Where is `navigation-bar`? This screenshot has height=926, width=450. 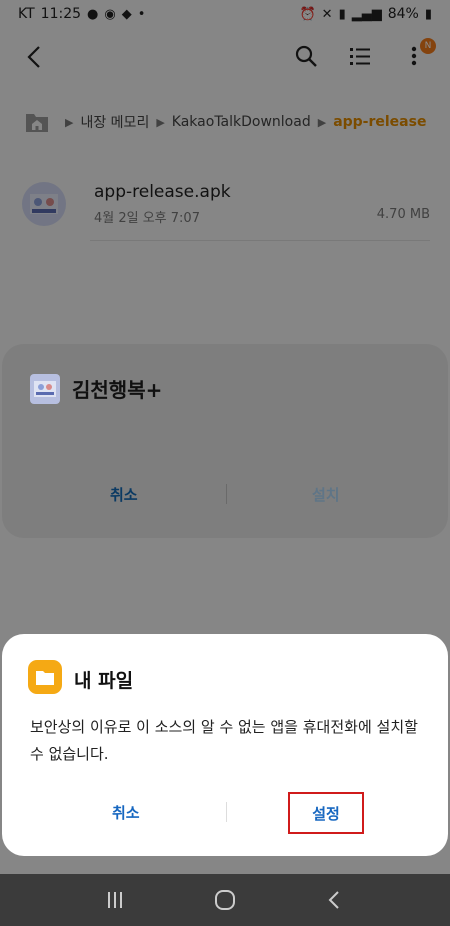 navigation-bar is located at coordinates (225, 900).